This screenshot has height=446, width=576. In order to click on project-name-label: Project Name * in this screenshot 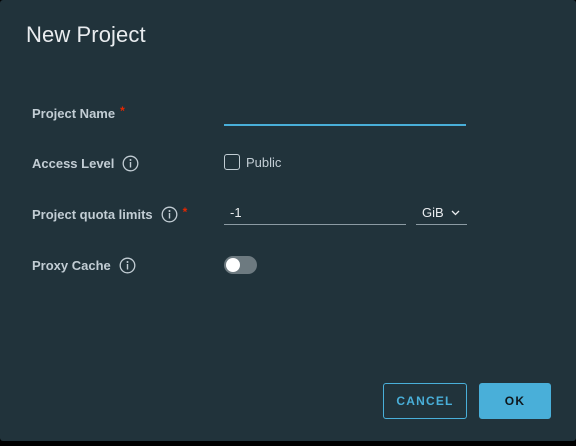, I will do `click(78, 112)`.